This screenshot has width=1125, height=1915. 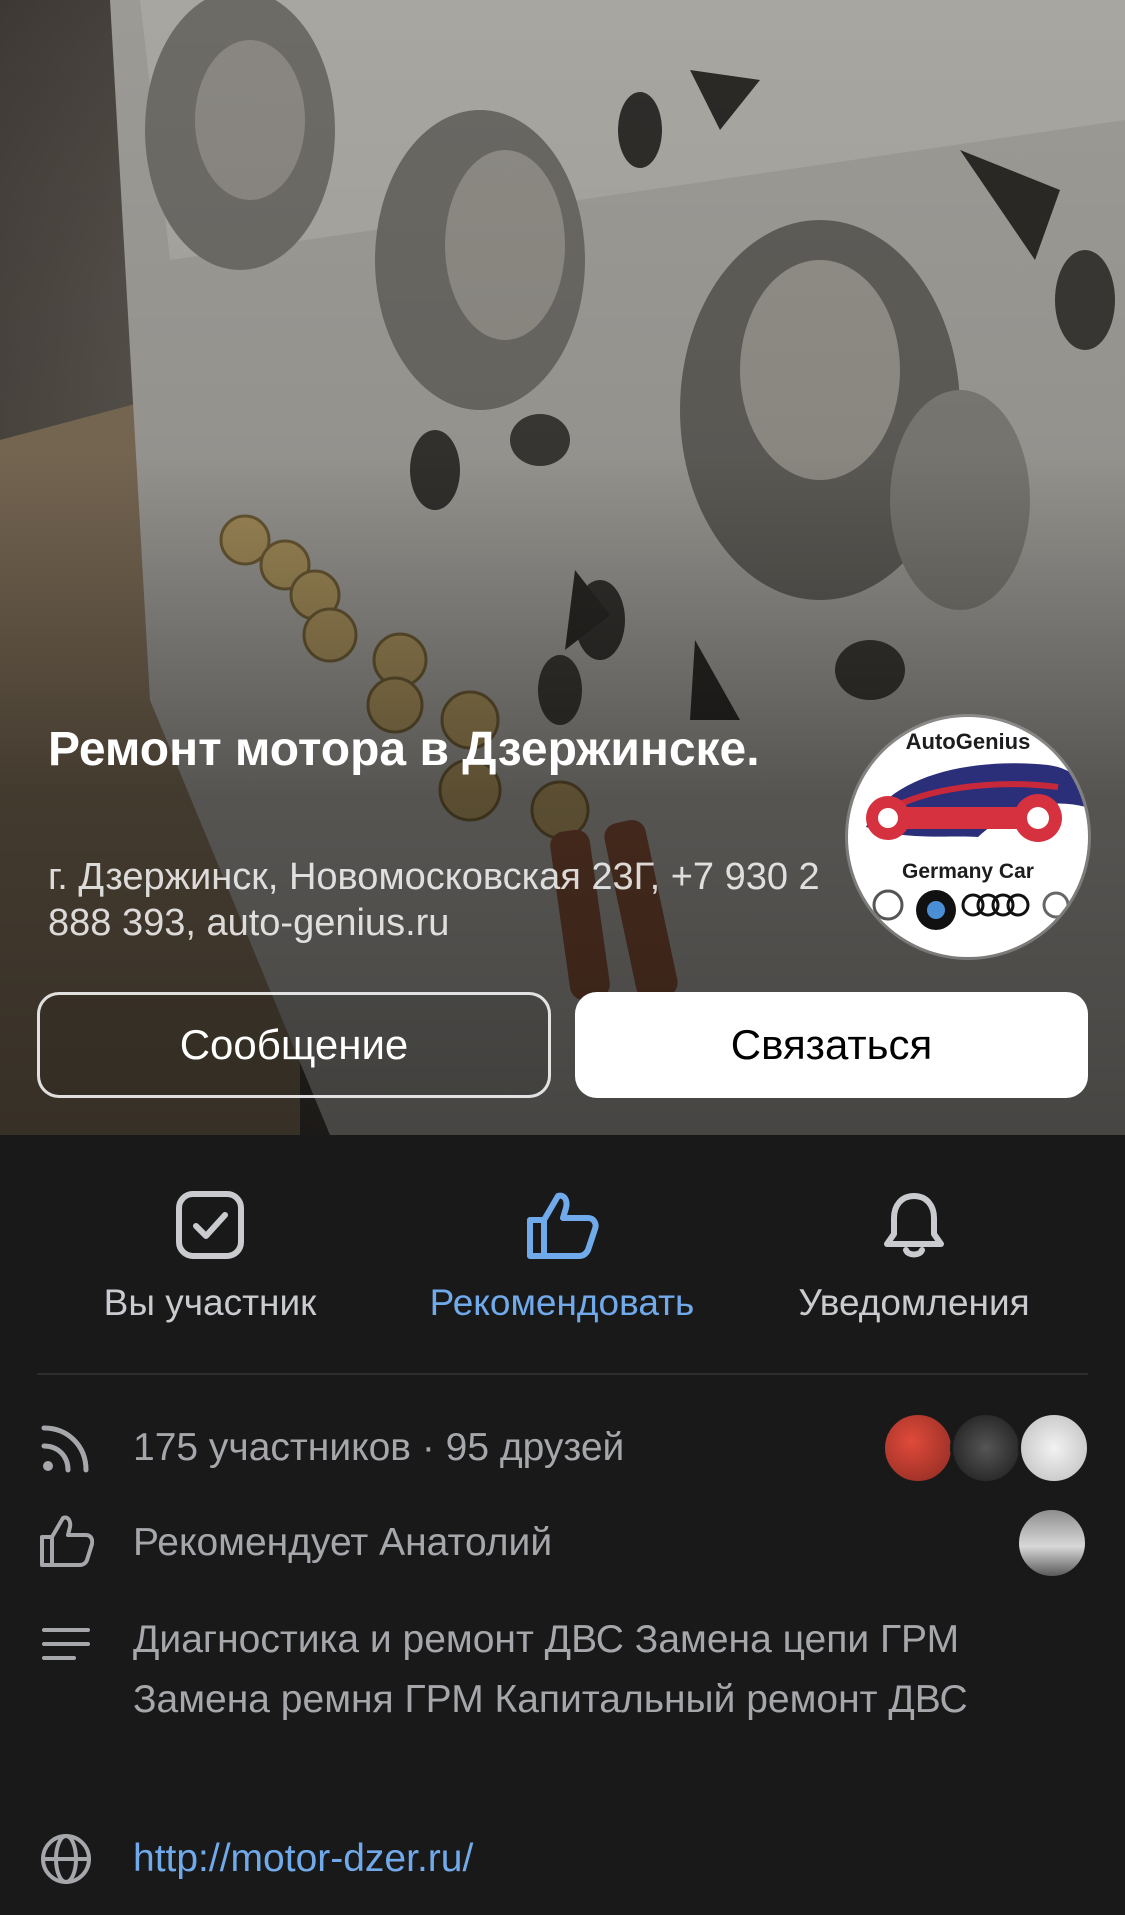 I want to click on friends-avatars, so click(x=987, y=1448).